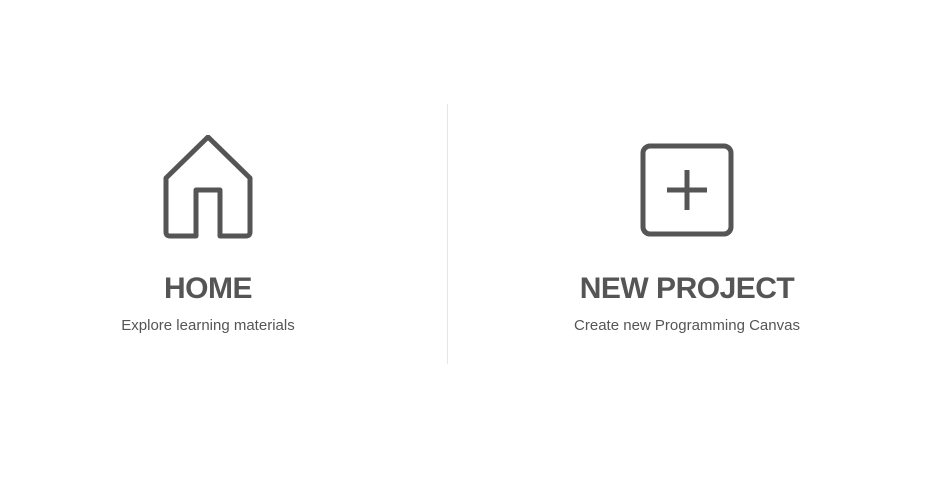  I want to click on new-project-title: NEW PROJECT, so click(687, 288).